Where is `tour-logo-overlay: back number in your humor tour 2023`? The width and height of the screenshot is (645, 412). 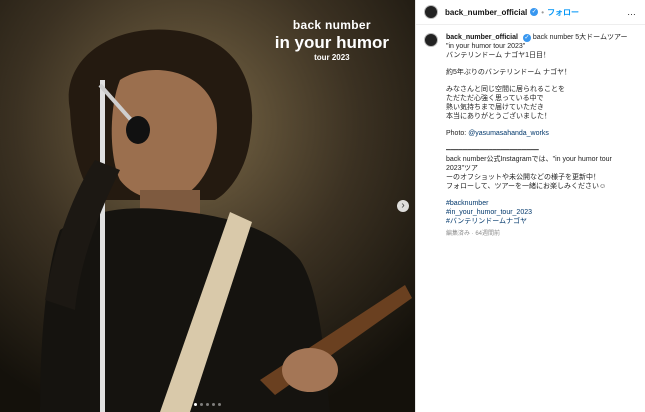 tour-logo-overlay: back number in your humor tour 2023 is located at coordinates (332, 40).